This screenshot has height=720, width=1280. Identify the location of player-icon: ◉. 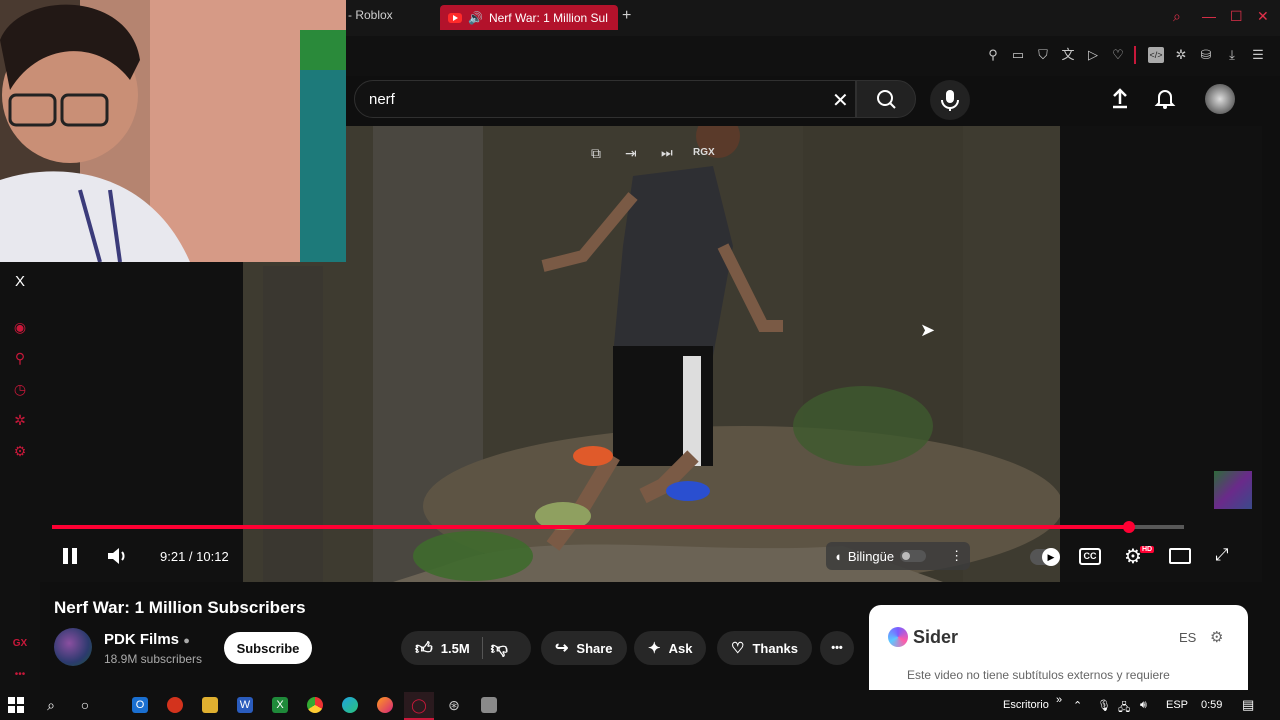
(20, 327).